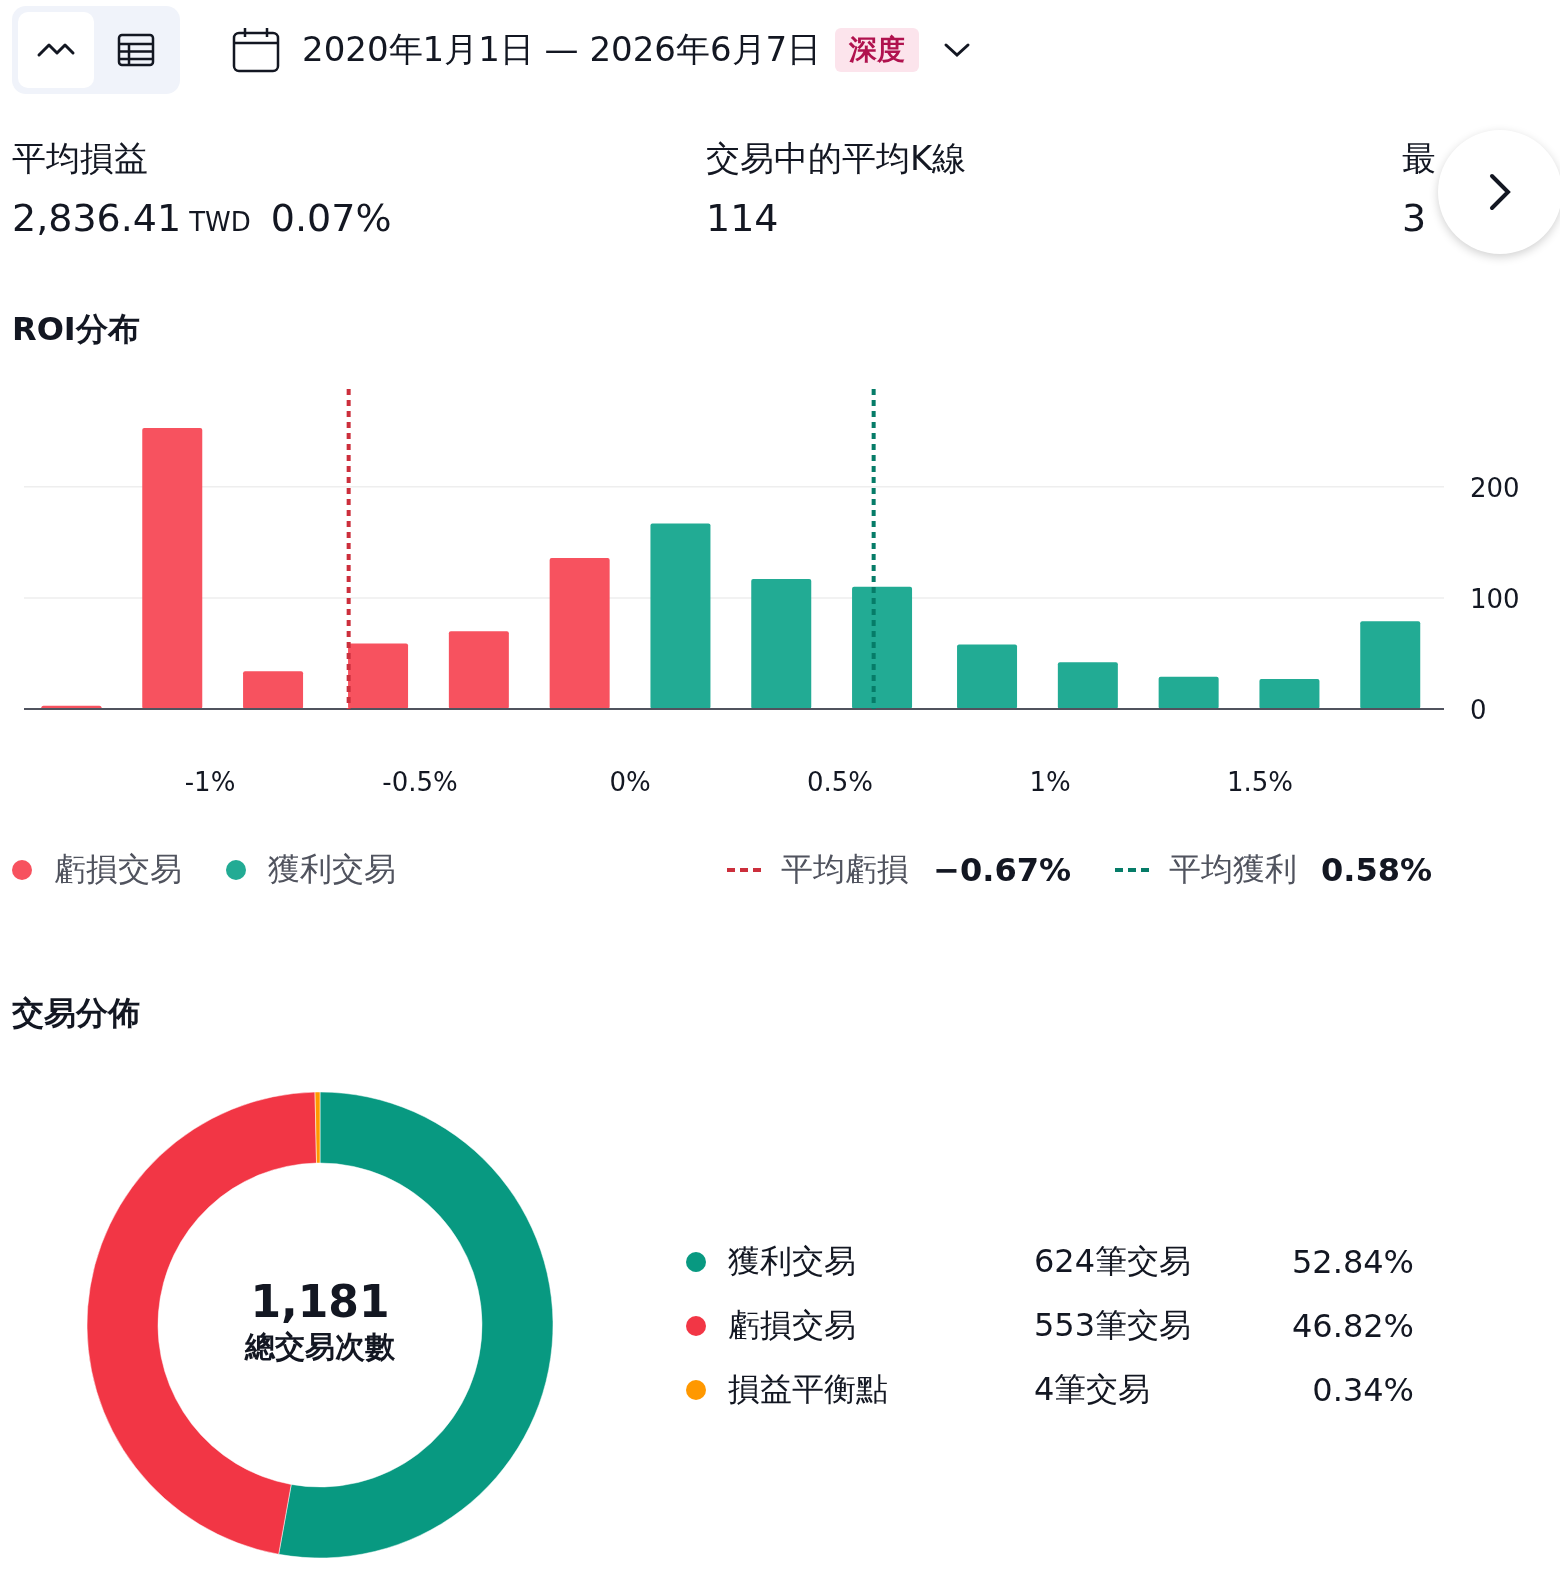 This screenshot has height=1572, width=1560. I want to click on chart-view-button, so click(56, 50).